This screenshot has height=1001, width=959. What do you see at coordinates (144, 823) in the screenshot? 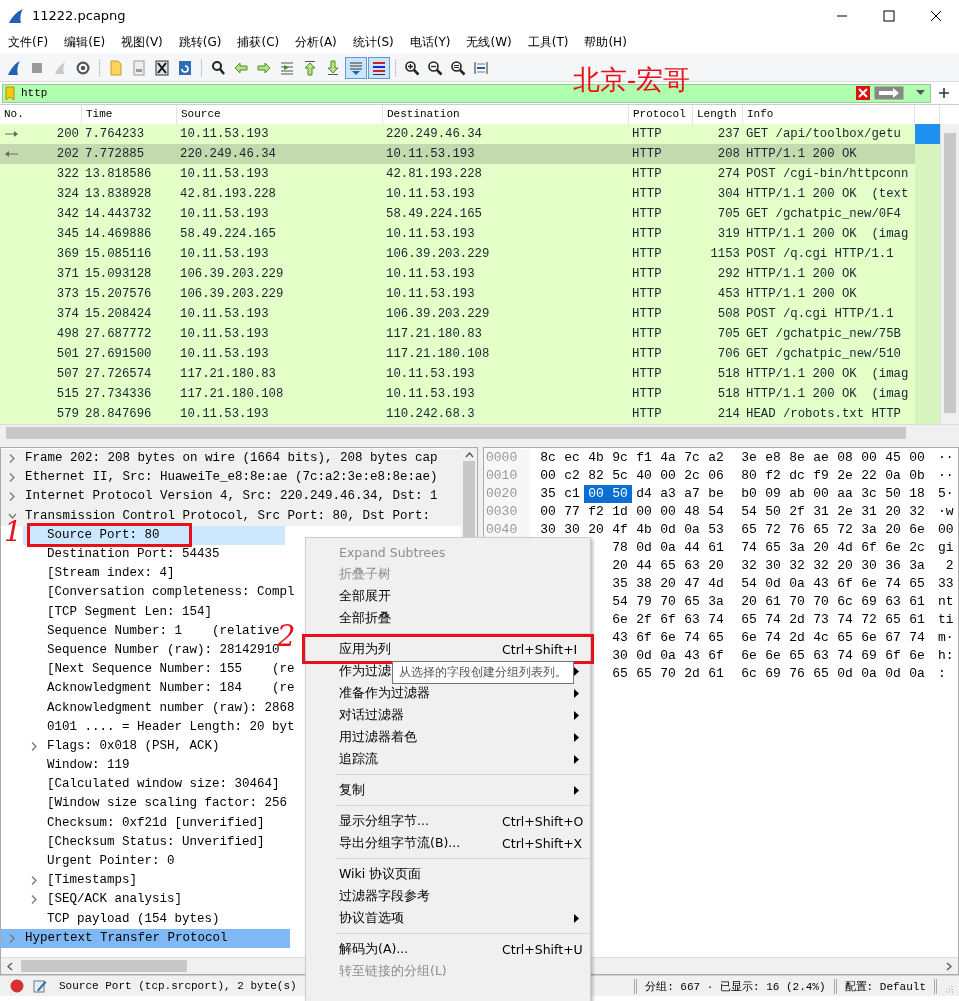
I see `tree-item: Checksum: 0xf21d [unverified]` at bounding box center [144, 823].